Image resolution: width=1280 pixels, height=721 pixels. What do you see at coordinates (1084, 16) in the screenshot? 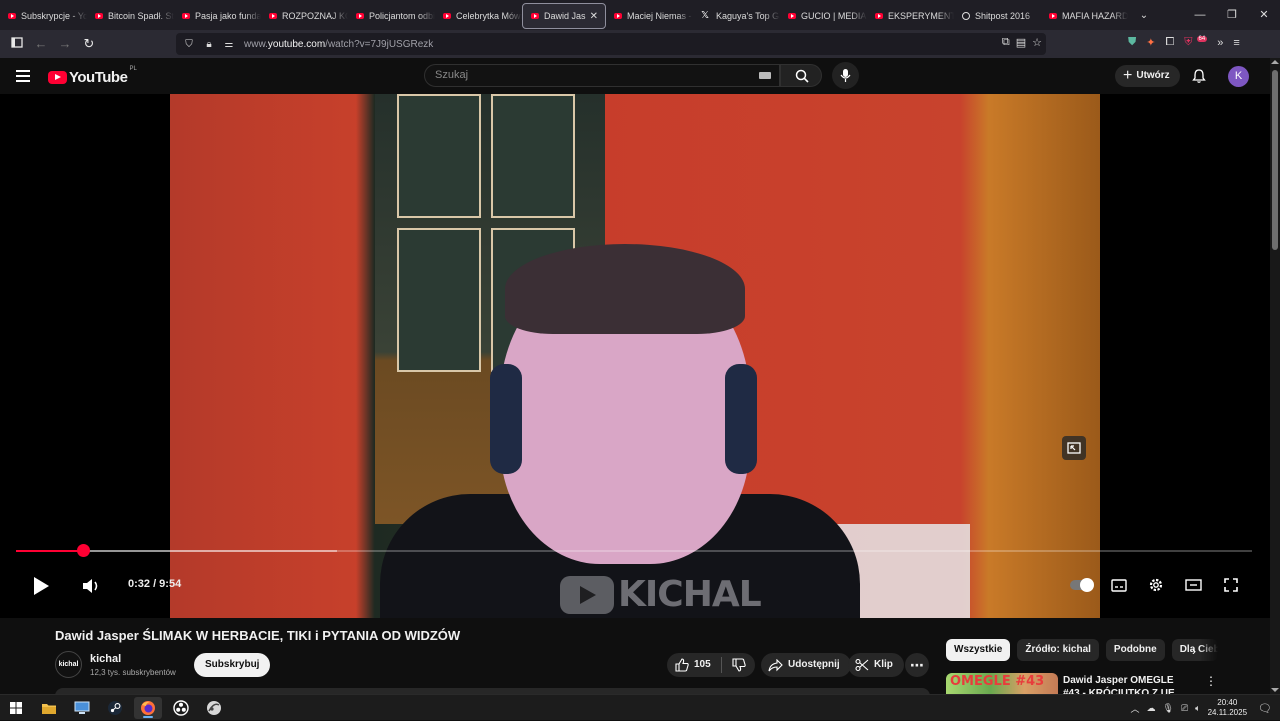
I see `browser-tab: MAFIA HAZARD` at bounding box center [1084, 16].